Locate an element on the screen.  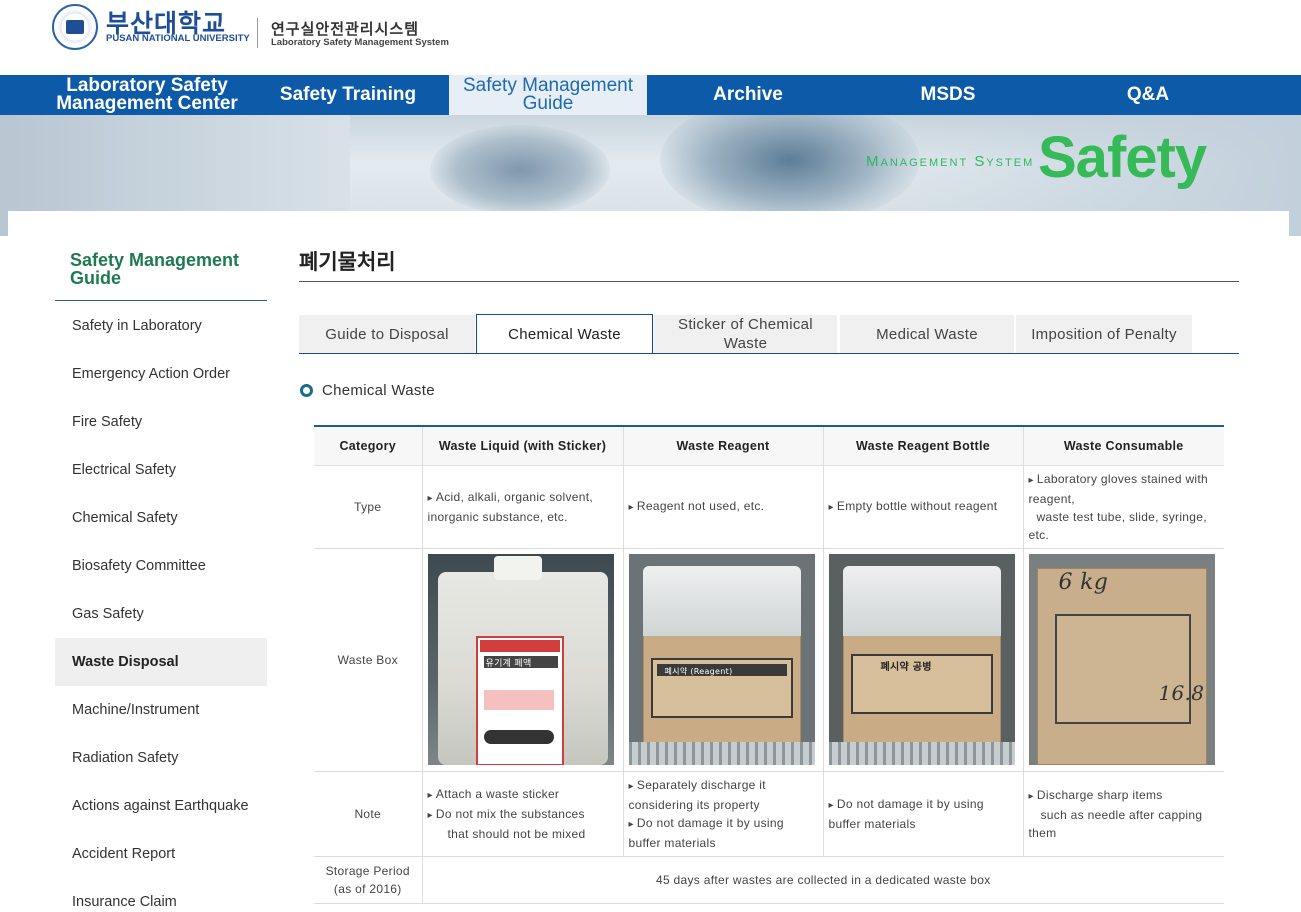
sidebar-item-electrical-safety: Electrical Safety is located at coordinates (161, 470).